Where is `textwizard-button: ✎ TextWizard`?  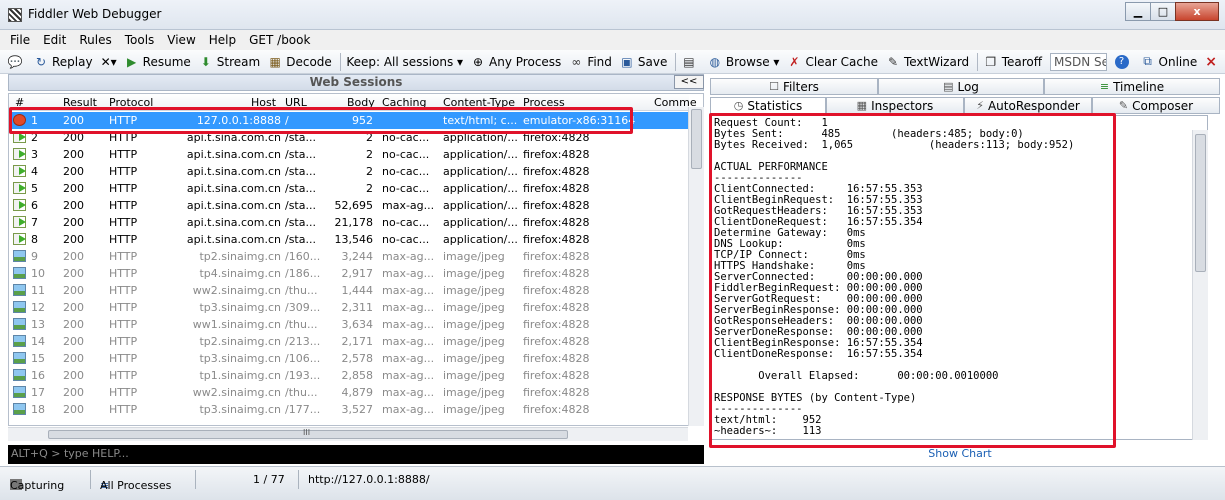 textwizard-button: ✎ TextWizard is located at coordinates (927, 62).